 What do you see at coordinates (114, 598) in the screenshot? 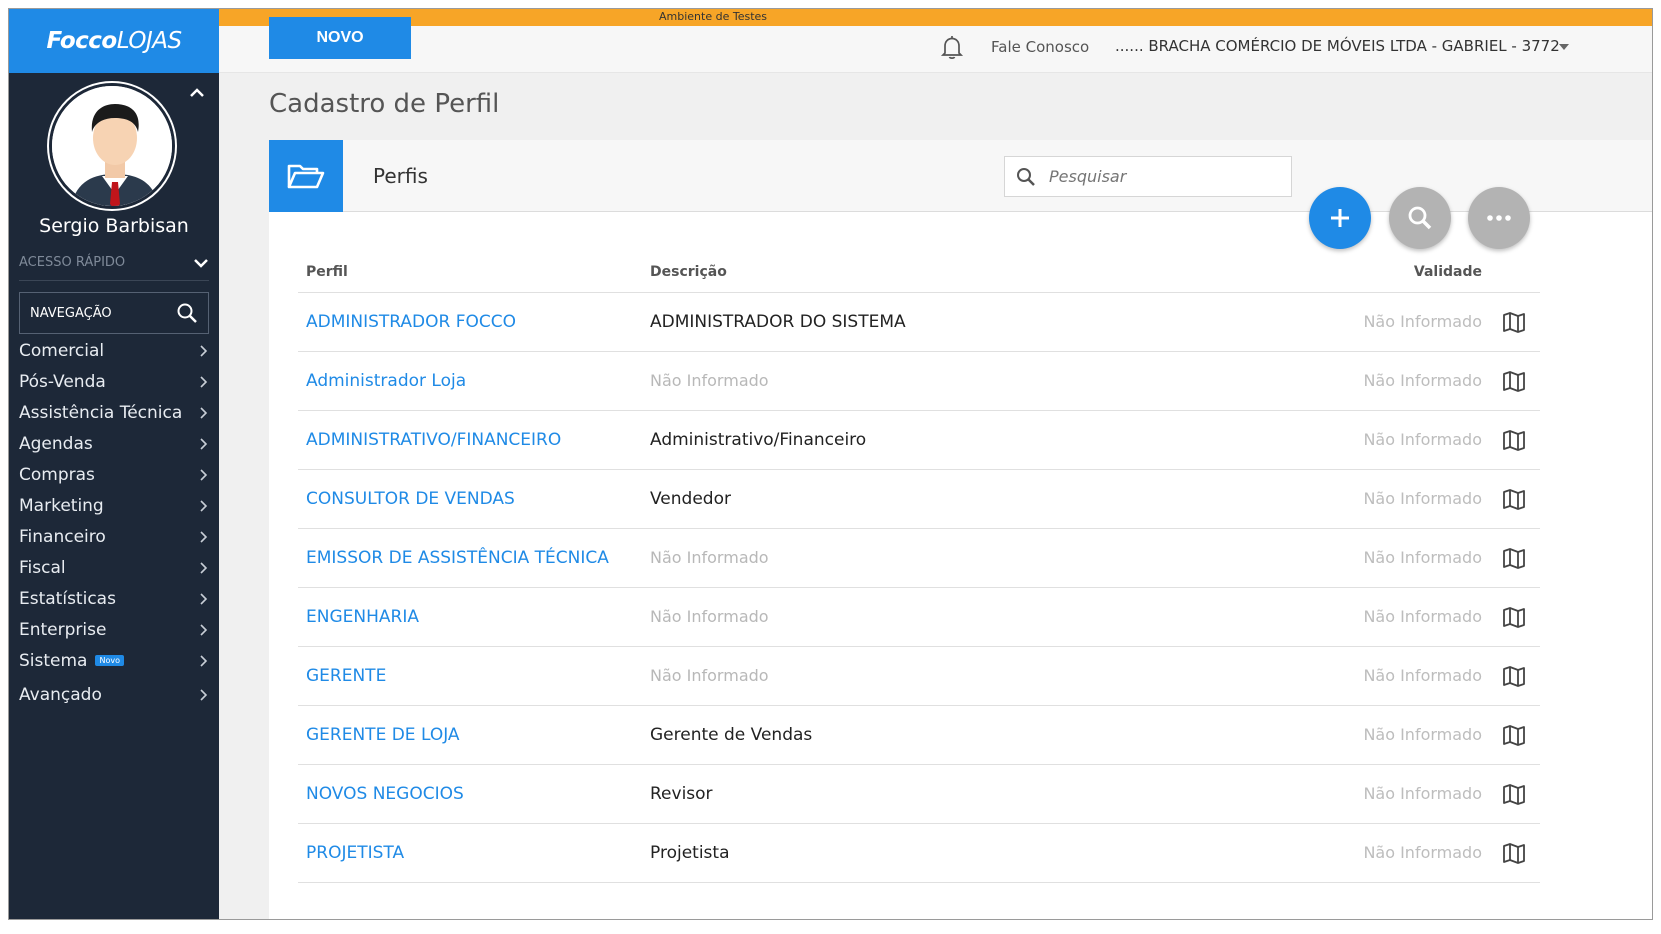
I see `sidebar-item-estatisticas: Estatísticas` at bounding box center [114, 598].